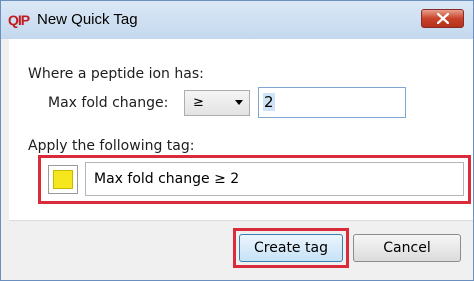 This screenshot has width=474, height=281. I want to click on condition-heading: Where a peptide ion has:, so click(116, 74).